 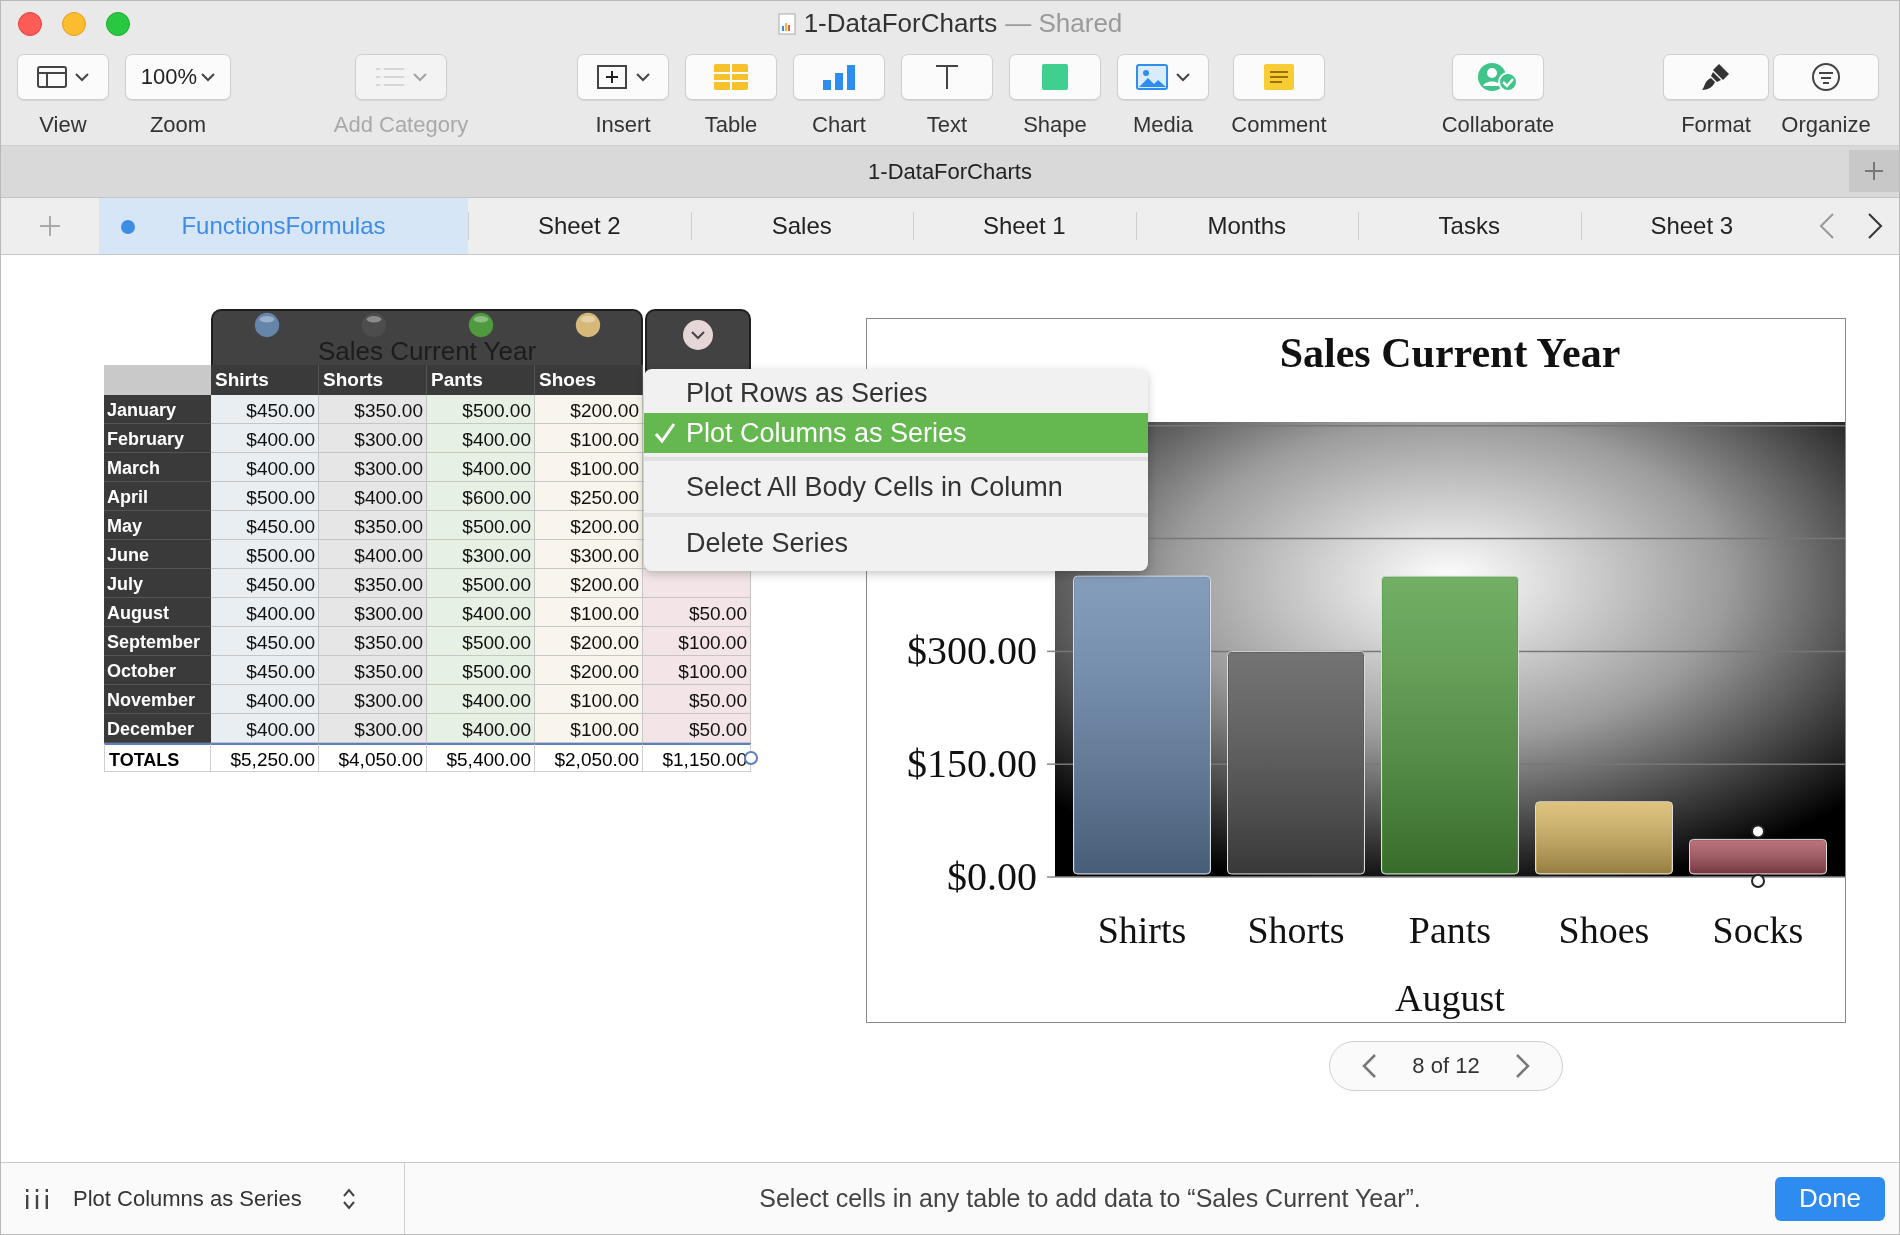 What do you see at coordinates (118, 23) in the screenshot?
I see `fullscreen-button` at bounding box center [118, 23].